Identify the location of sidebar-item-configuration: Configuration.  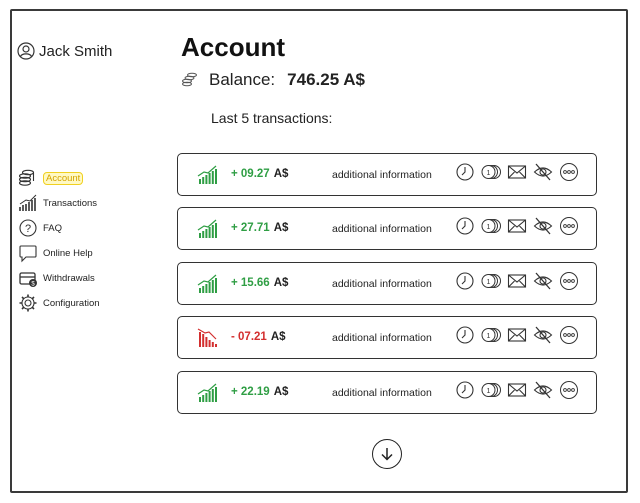
(59, 303).